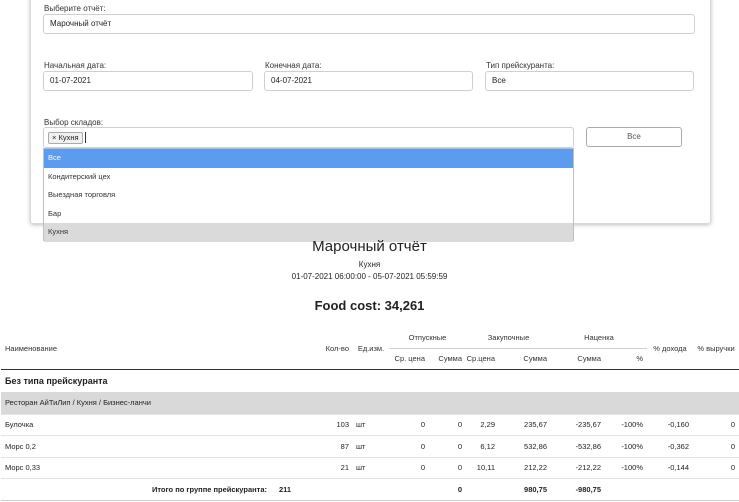 Image resolution: width=739 pixels, height=502 pixels. Describe the element at coordinates (482, 425) in the screenshot. I see `cell-purchase-avg: 2,29` at that location.